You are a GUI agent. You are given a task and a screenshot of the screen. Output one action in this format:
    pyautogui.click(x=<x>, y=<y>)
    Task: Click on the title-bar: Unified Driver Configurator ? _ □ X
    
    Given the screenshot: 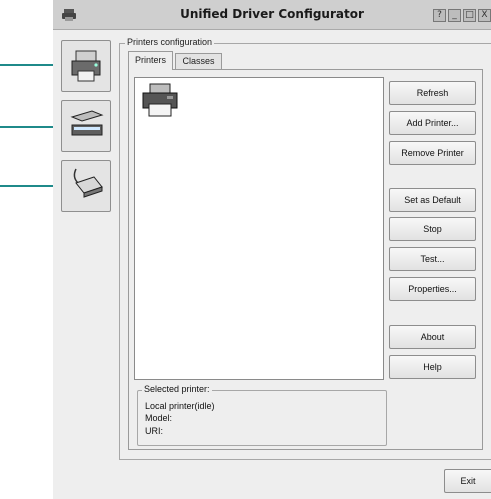 What is the action you would take?
    pyautogui.click(x=272, y=15)
    